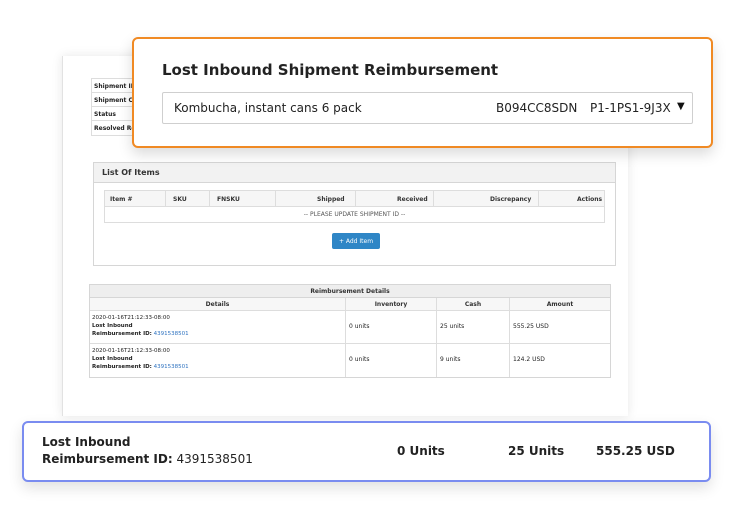  What do you see at coordinates (391, 304) in the screenshot?
I see `column-header-inventory: Inventory` at bounding box center [391, 304].